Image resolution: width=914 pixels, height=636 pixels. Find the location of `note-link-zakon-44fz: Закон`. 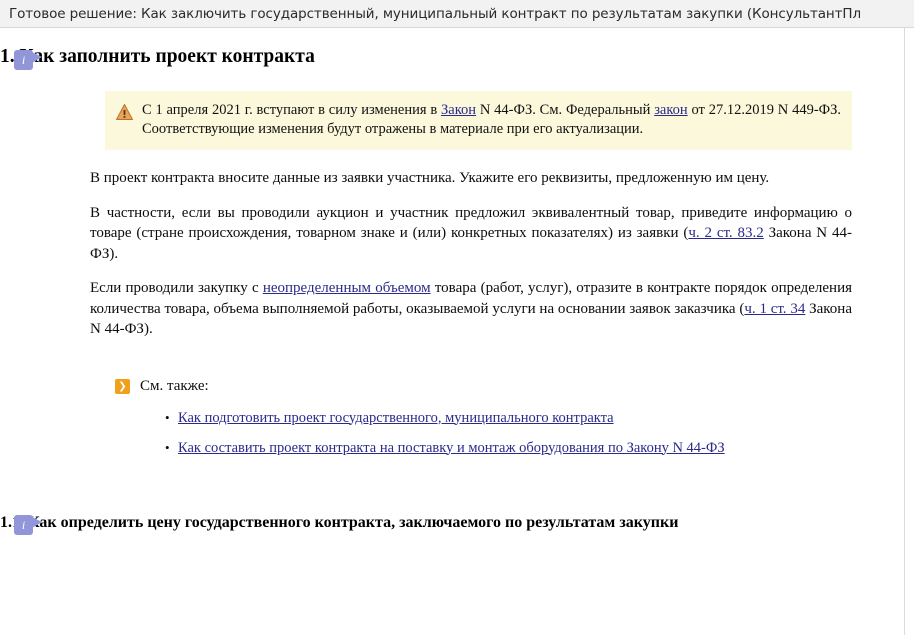

note-link-zakon-44fz: Закон is located at coordinates (458, 110).